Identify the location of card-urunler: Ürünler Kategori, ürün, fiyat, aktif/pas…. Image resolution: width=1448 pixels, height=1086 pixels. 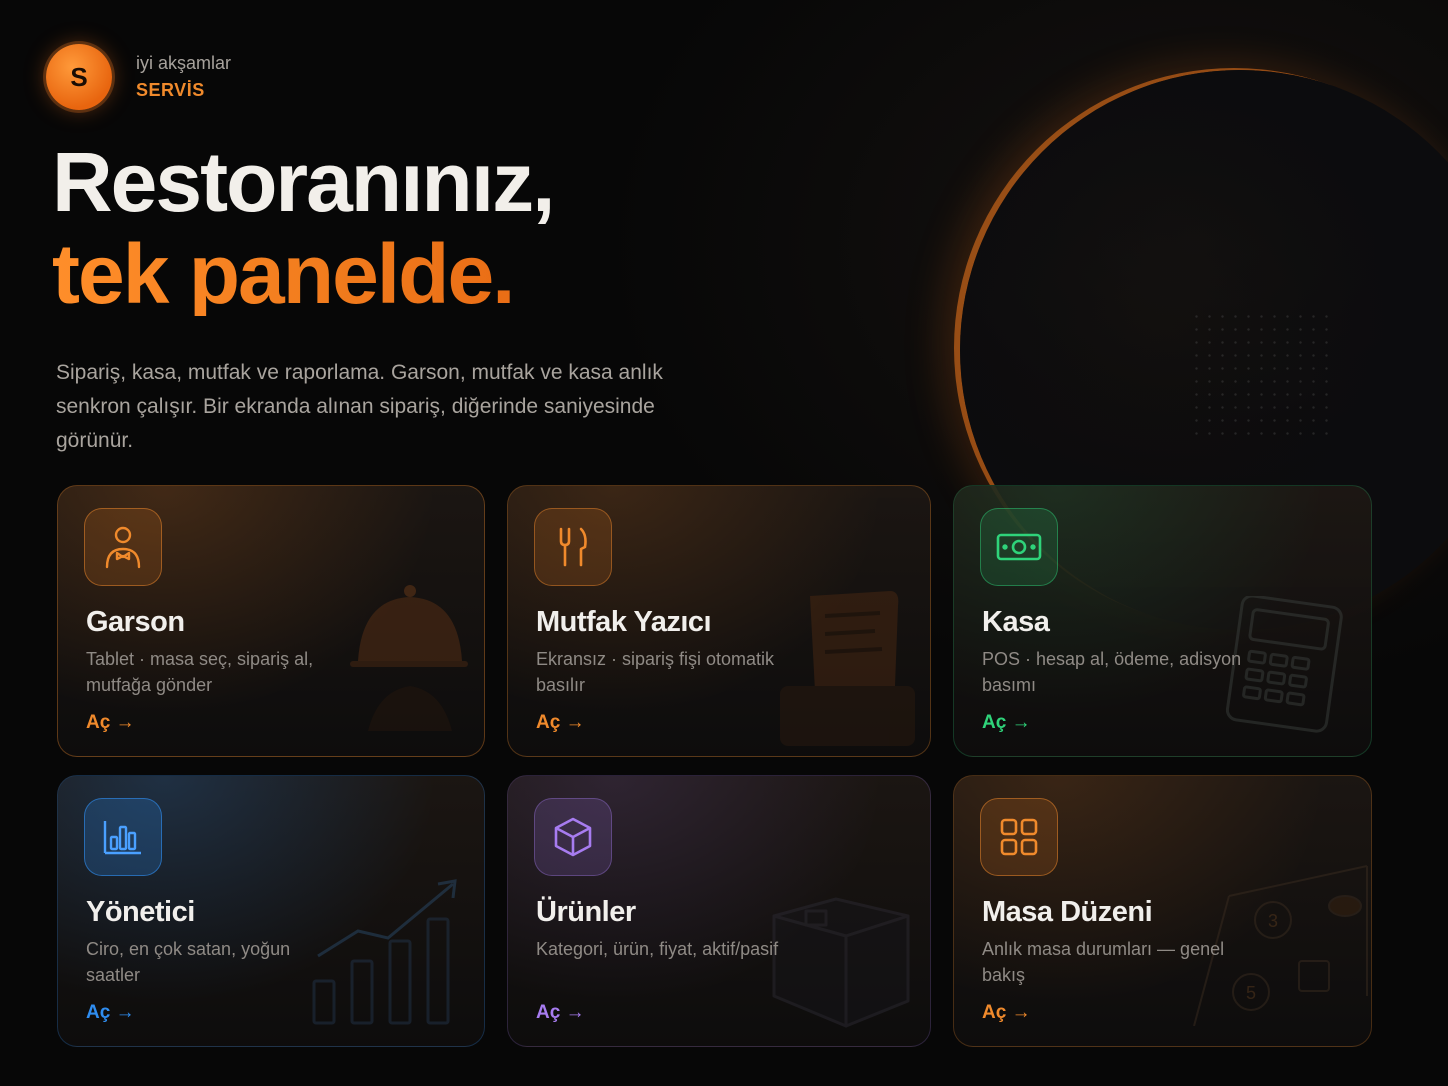
(719, 911).